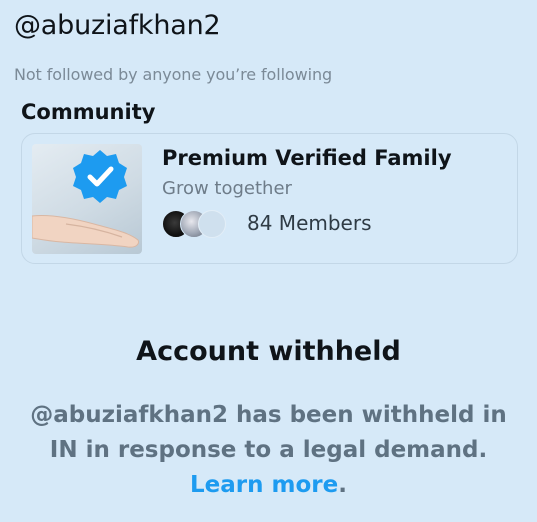 The height and width of the screenshot is (522, 537). I want to click on trailing-period: ., so click(342, 485).